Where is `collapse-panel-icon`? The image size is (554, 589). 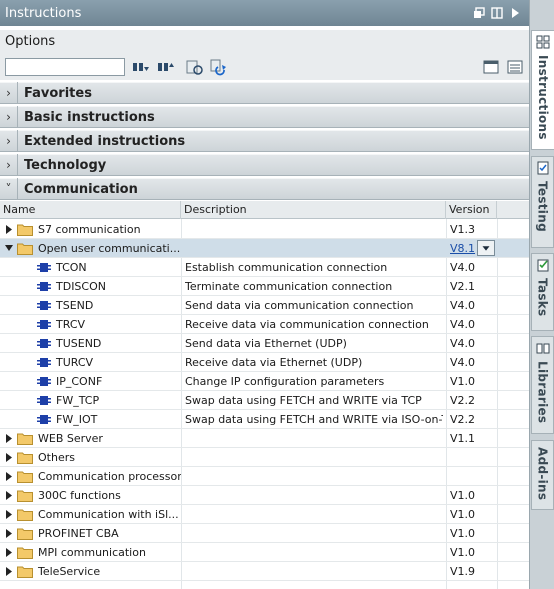 collapse-panel-icon is located at coordinates (515, 13).